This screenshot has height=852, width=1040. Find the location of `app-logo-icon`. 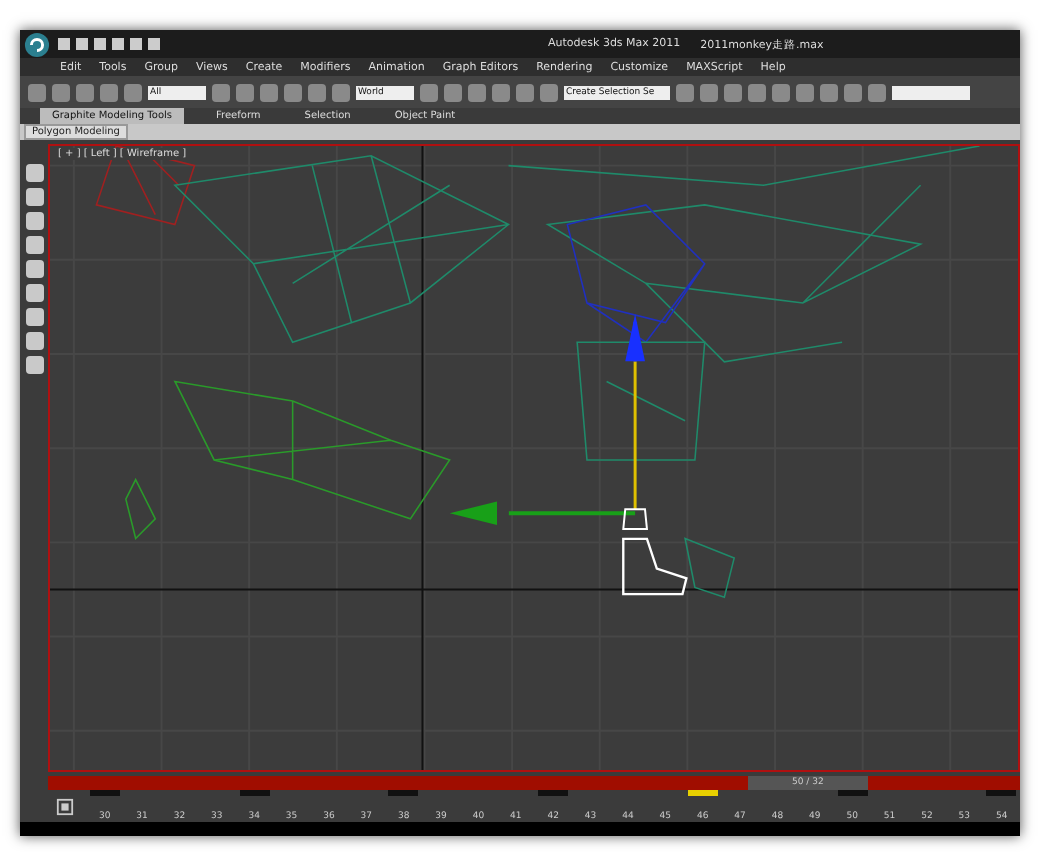

app-logo-icon is located at coordinates (37, 44).